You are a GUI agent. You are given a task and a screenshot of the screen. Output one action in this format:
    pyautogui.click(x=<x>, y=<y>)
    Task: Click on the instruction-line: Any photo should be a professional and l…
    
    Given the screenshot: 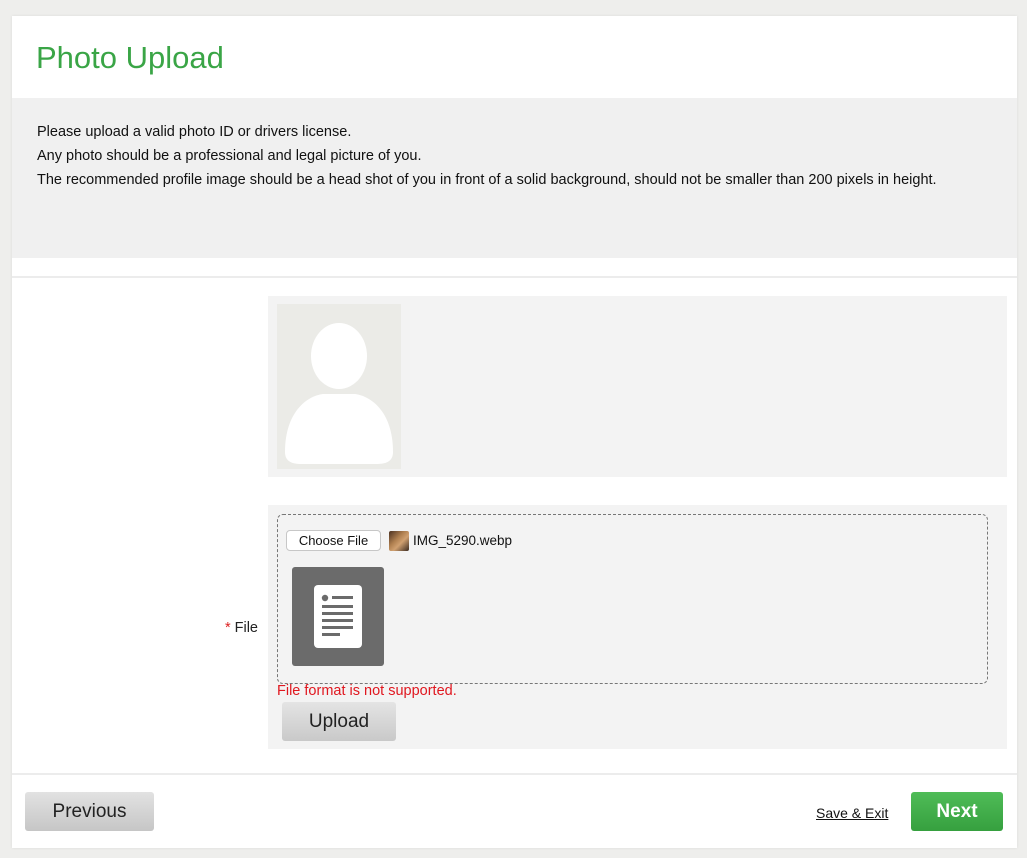 What is the action you would take?
    pyautogui.click(x=229, y=156)
    